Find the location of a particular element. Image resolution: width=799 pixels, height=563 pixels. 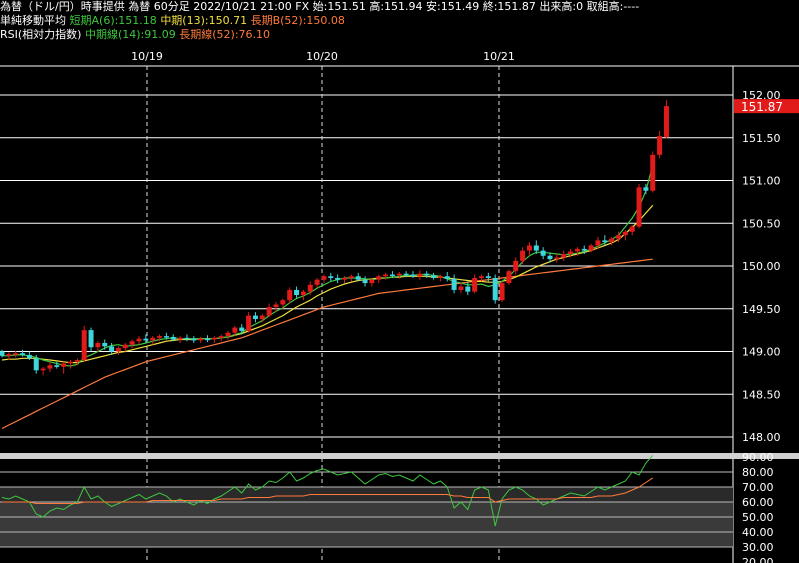

rsi-band-mid is located at coordinates (366, 524).